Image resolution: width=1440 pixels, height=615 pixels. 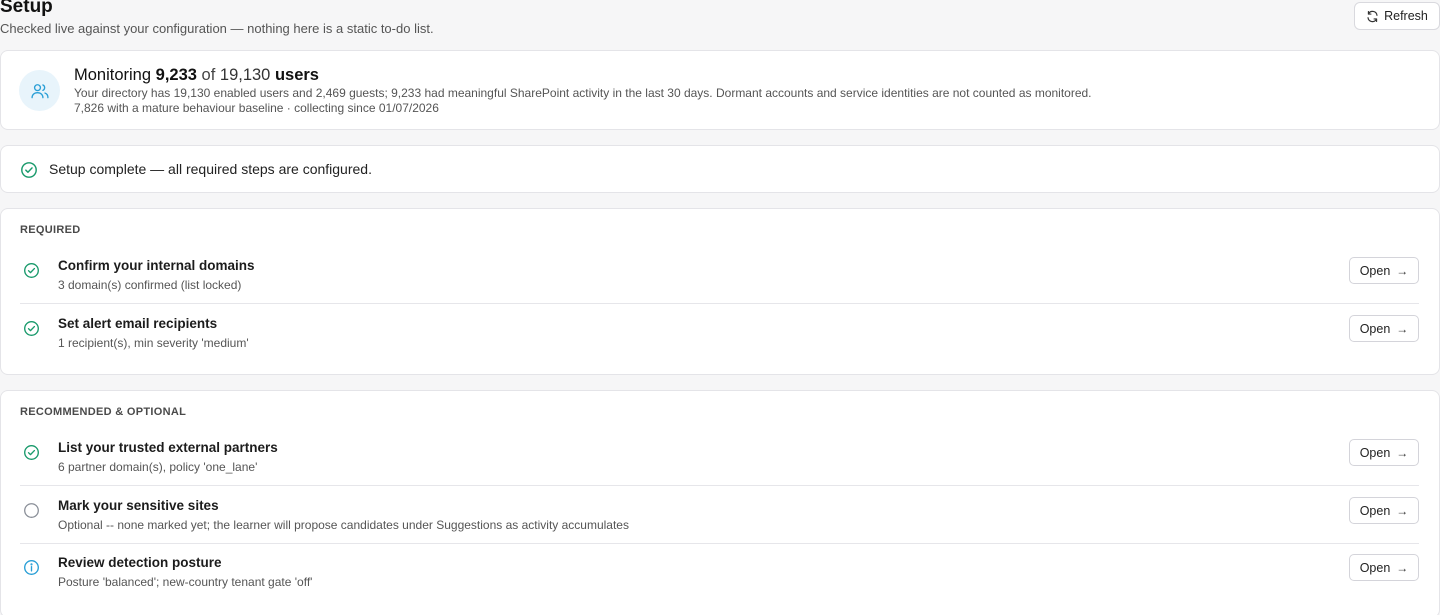 I want to click on item-title: Mark your sensitive sites, so click(x=138, y=505).